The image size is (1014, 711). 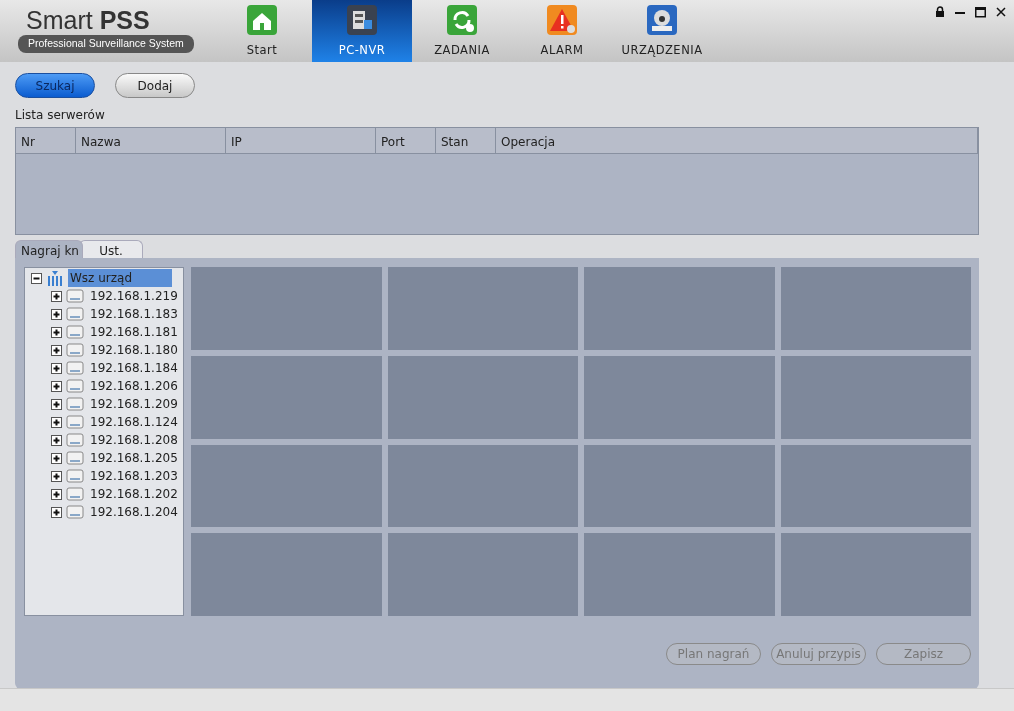 What do you see at coordinates (134, 386) in the screenshot?
I see `tree-item: 192.168.1.206` at bounding box center [134, 386].